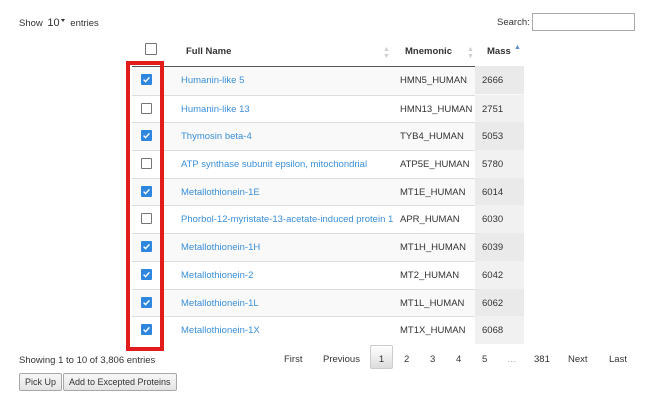  What do you see at coordinates (328, 302) in the screenshot?
I see `table-row: Metallothionein-1L MT1L_HUMAN 6062` at bounding box center [328, 302].